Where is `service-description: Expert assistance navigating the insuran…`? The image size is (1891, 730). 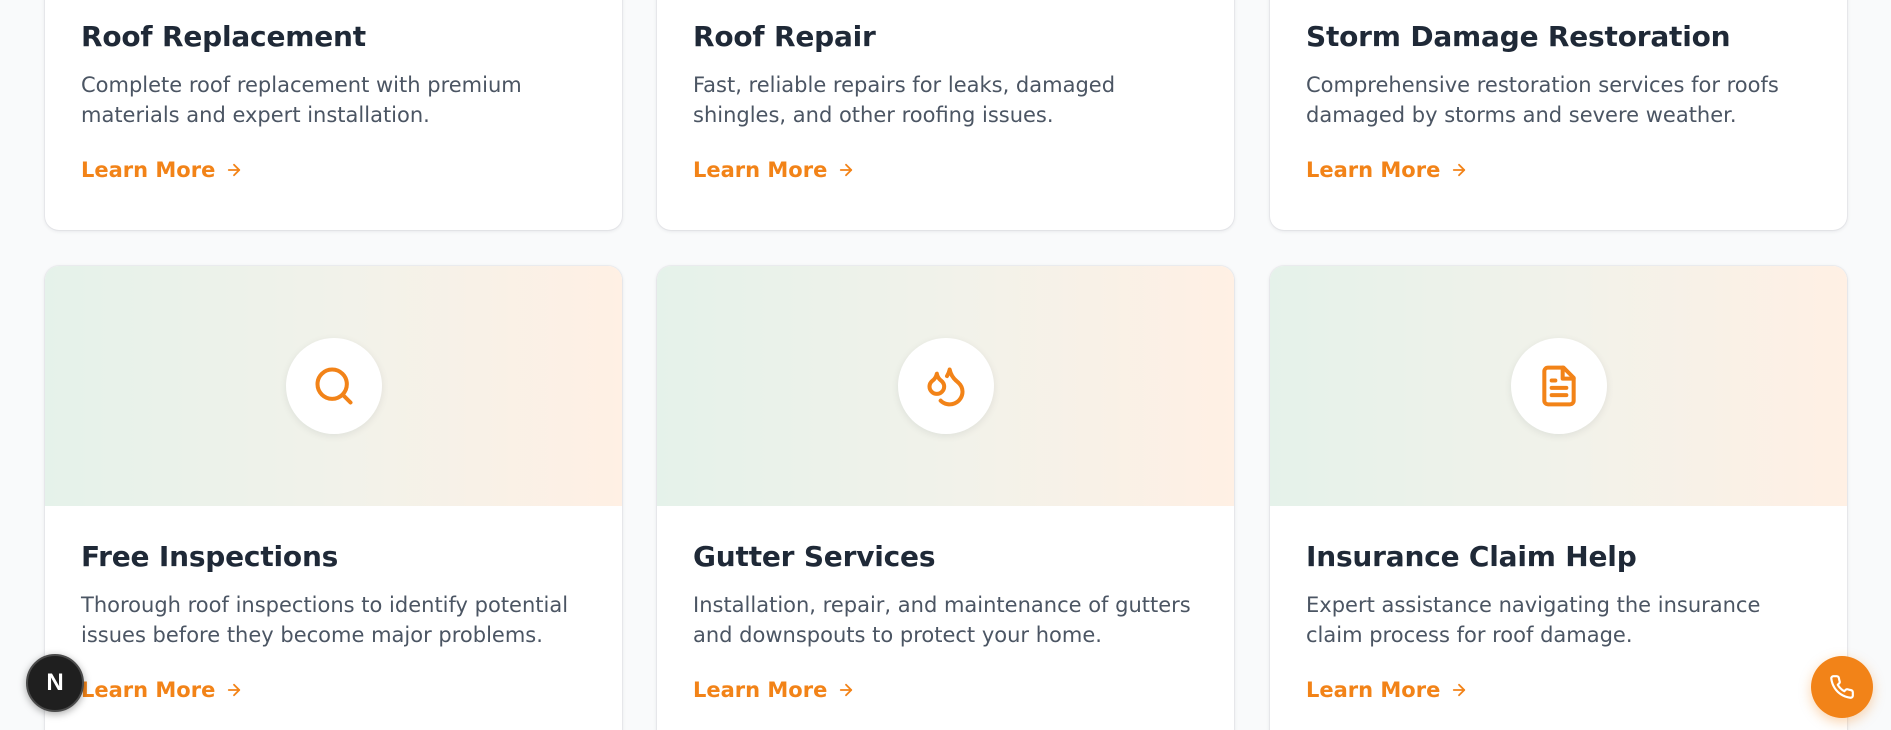 service-description: Expert assistance navigating the insuran… is located at coordinates (1533, 619).